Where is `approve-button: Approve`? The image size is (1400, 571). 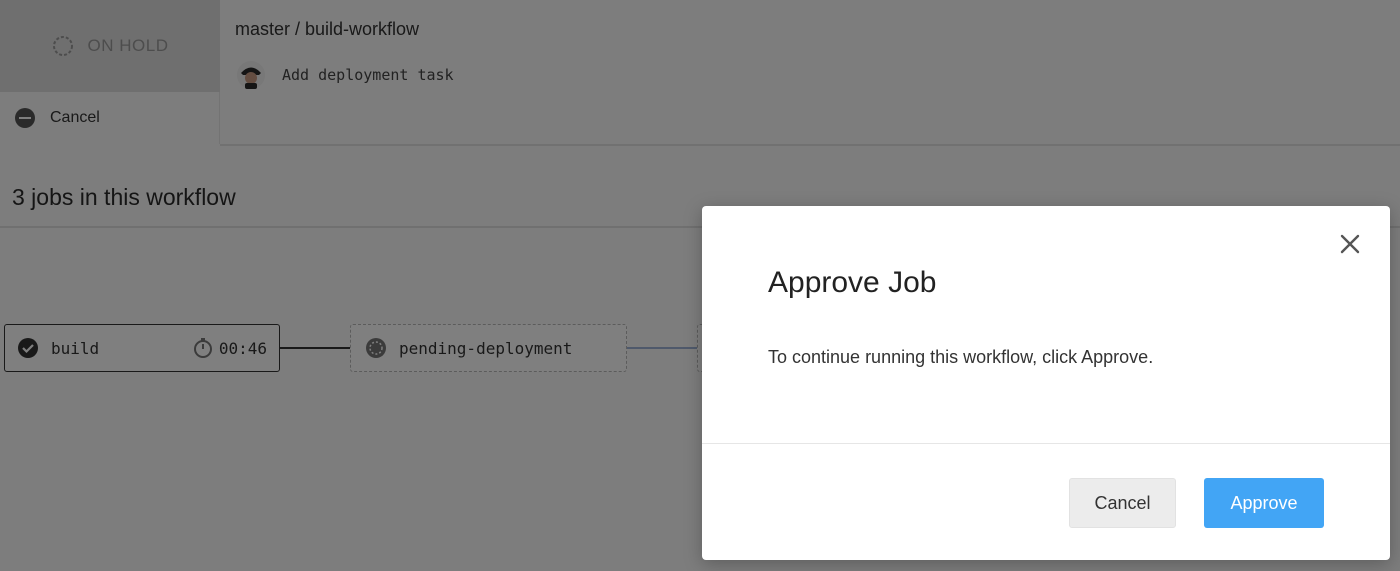
approve-button: Approve is located at coordinates (1264, 503).